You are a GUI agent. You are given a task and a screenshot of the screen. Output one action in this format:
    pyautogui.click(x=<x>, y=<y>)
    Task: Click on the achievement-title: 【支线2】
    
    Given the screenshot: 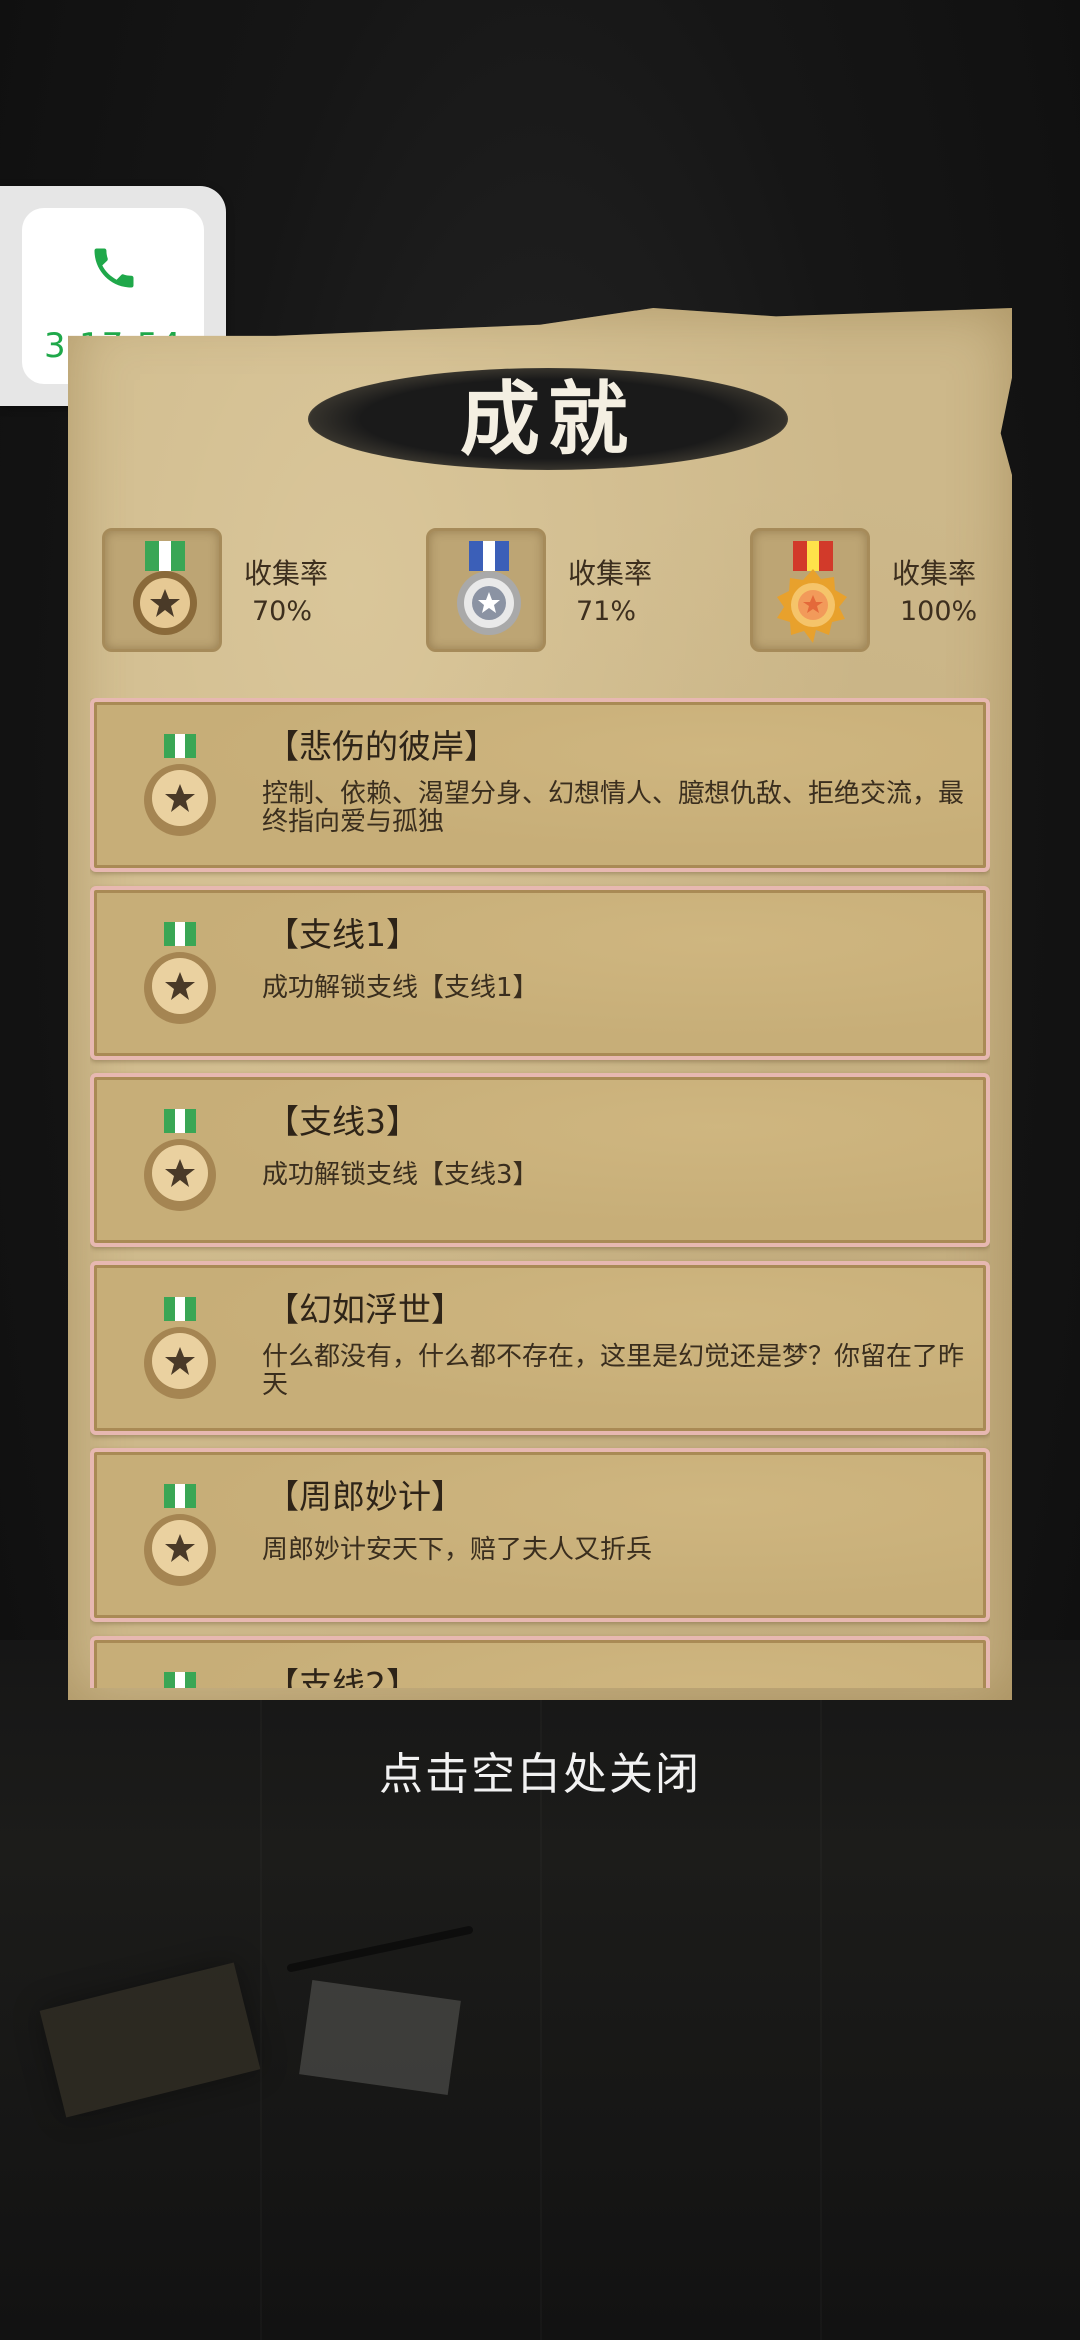 What is the action you would take?
    pyautogui.click(x=342, y=1676)
    